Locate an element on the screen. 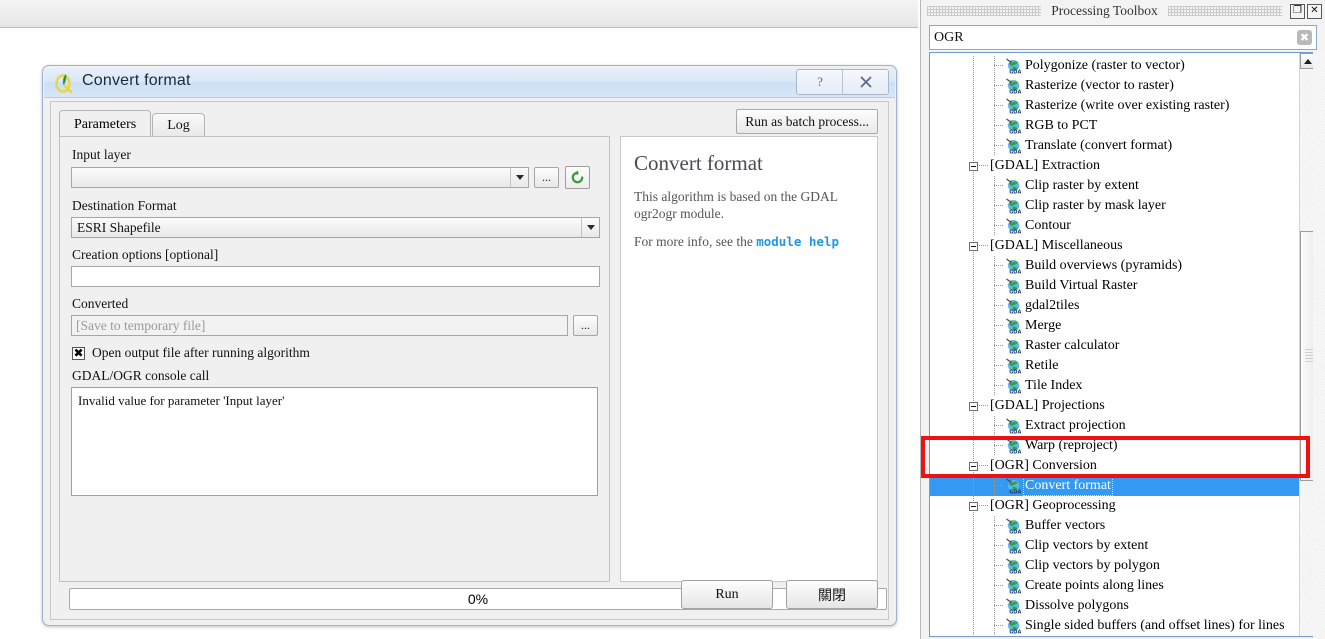 This screenshot has height=639, width=1325. tree-algorithm-row: GDAL Build Virtual Raster is located at coordinates (1115, 286).